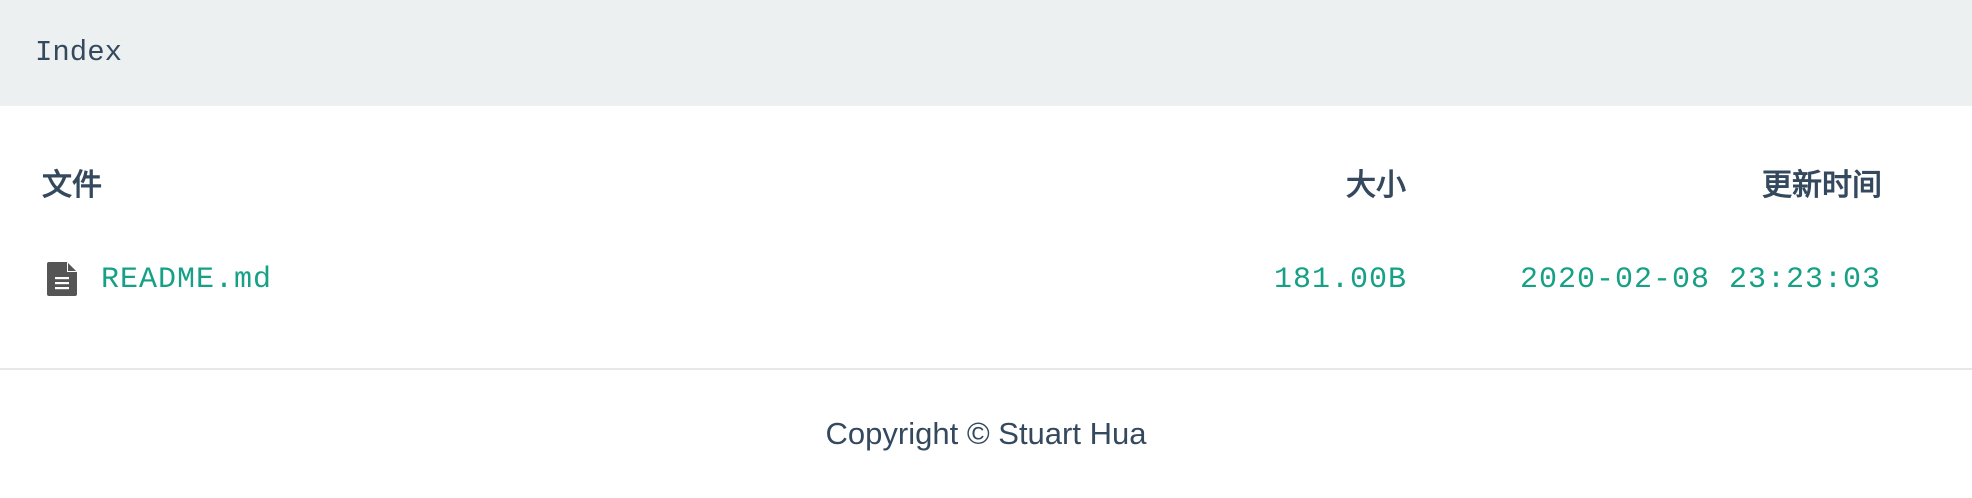 The width and height of the screenshot is (1972, 498). I want to click on column-header-size: 大小, so click(1376, 185).